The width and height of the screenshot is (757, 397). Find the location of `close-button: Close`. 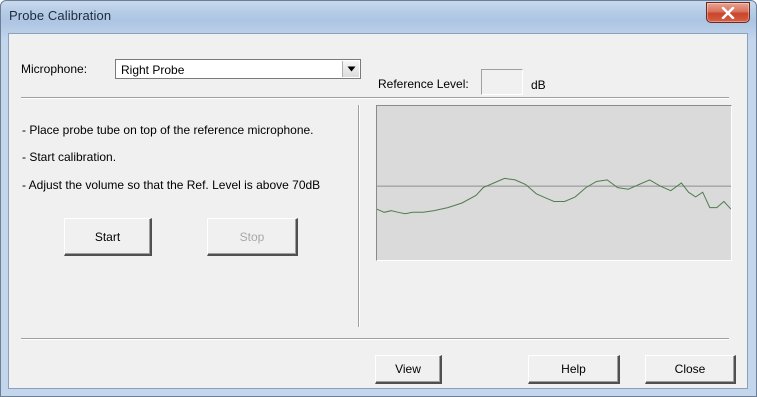

close-button: Close is located at coordinates (690, 369).